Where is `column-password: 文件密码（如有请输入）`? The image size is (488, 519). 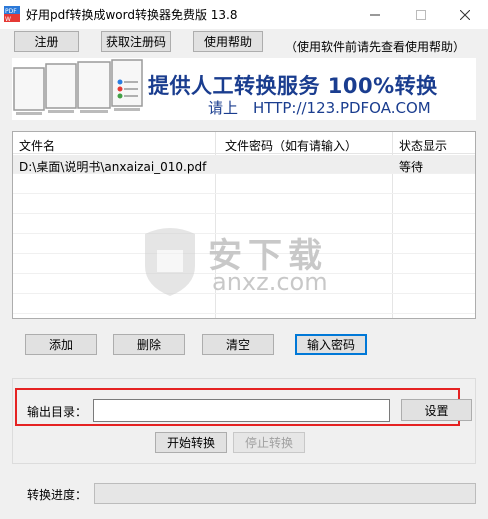
column-password: 文件密码（如有请输入） is located at coordinates (291, 145).